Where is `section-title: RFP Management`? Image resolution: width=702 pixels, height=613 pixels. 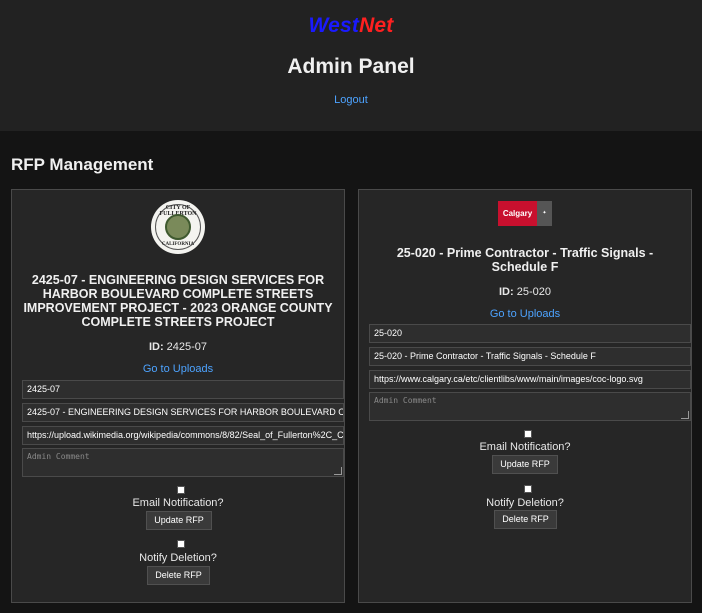 section-title: RFP Management is located at coordinates (82, 164).